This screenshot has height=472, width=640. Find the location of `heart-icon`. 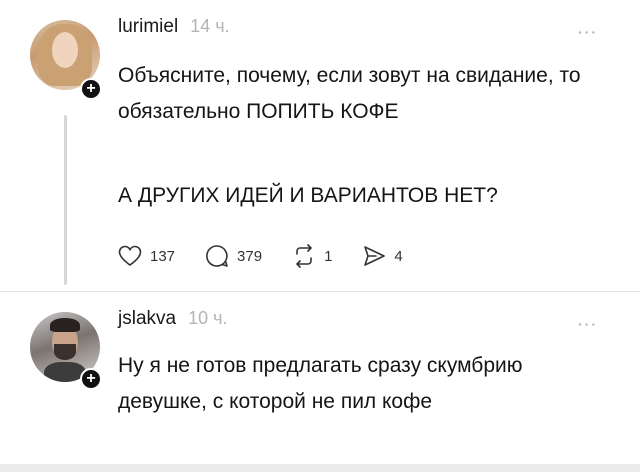

heart-icon is located at coordinates (130, 256).